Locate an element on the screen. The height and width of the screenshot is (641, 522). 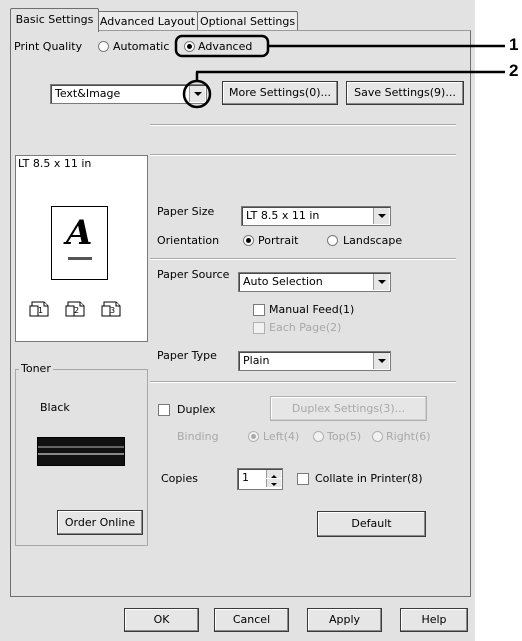
callout-number-1: 1 is located at coordinates (514, 44).